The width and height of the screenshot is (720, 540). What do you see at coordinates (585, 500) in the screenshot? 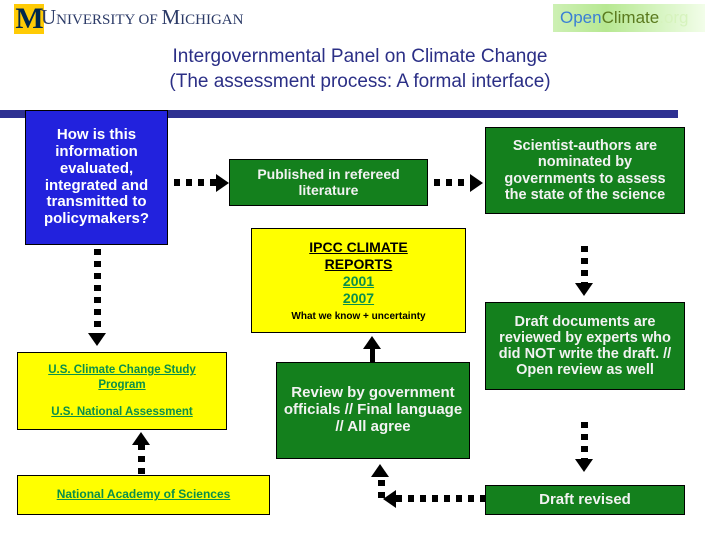
I see `draft-revised-box: Draft revised` at bounding box center [585, 500].